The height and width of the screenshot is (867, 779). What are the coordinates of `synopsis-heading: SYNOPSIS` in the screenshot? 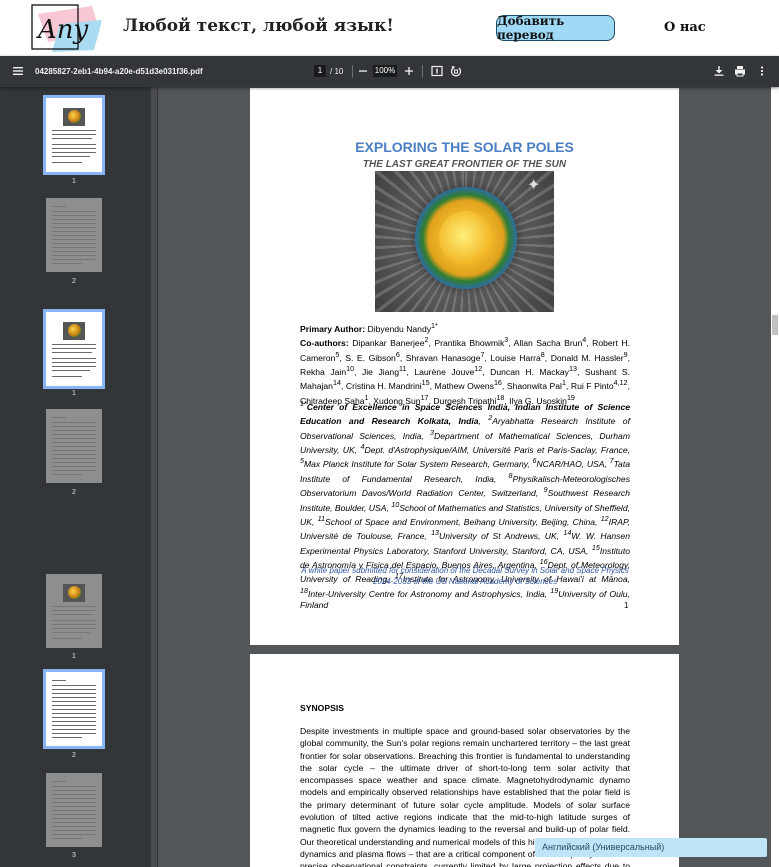 It's located at (322, 708).